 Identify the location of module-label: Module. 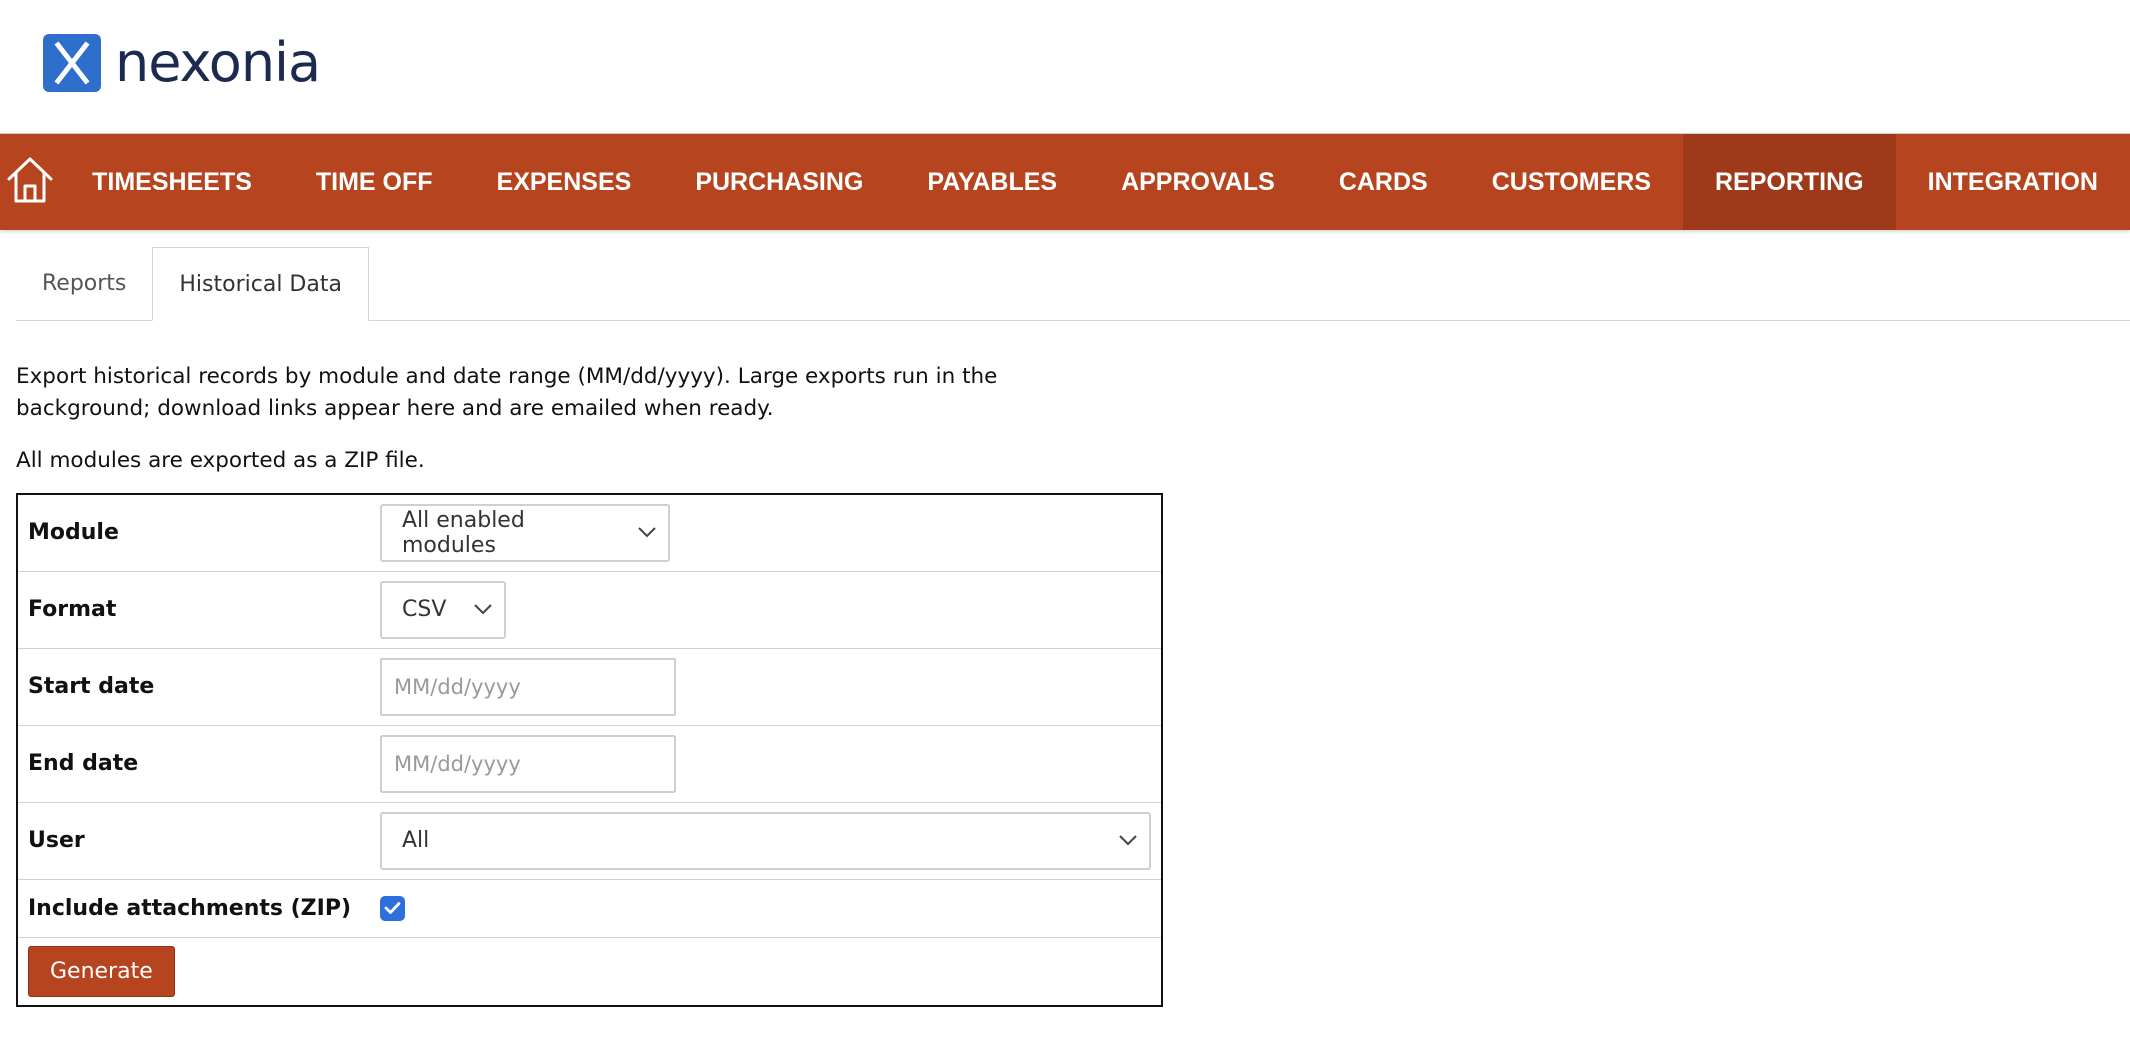
(73, 533).